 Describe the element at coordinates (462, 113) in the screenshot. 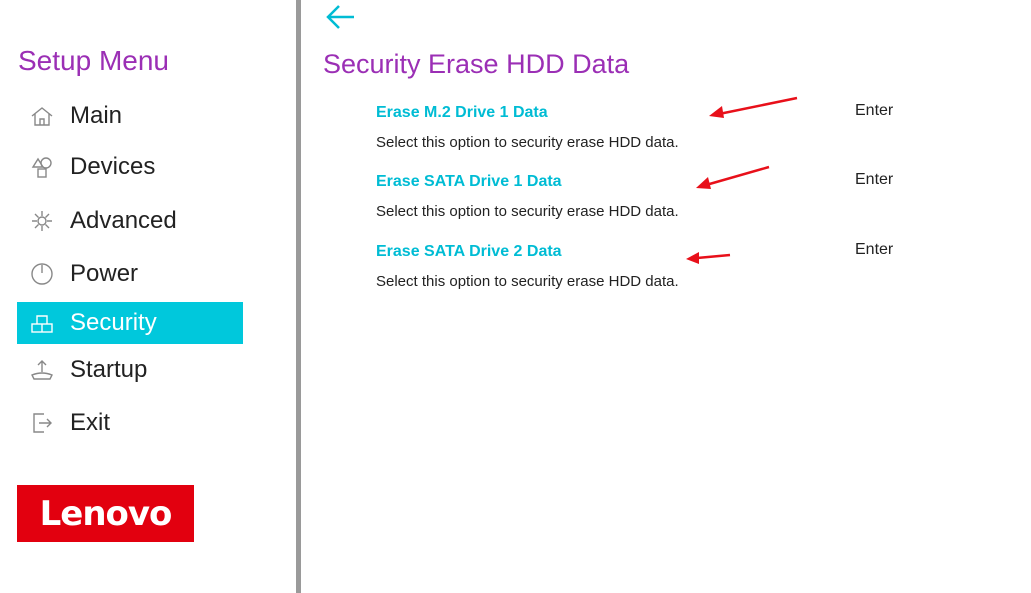

I see `option-label: Erase M.2 Drive 1 Data` at that location.